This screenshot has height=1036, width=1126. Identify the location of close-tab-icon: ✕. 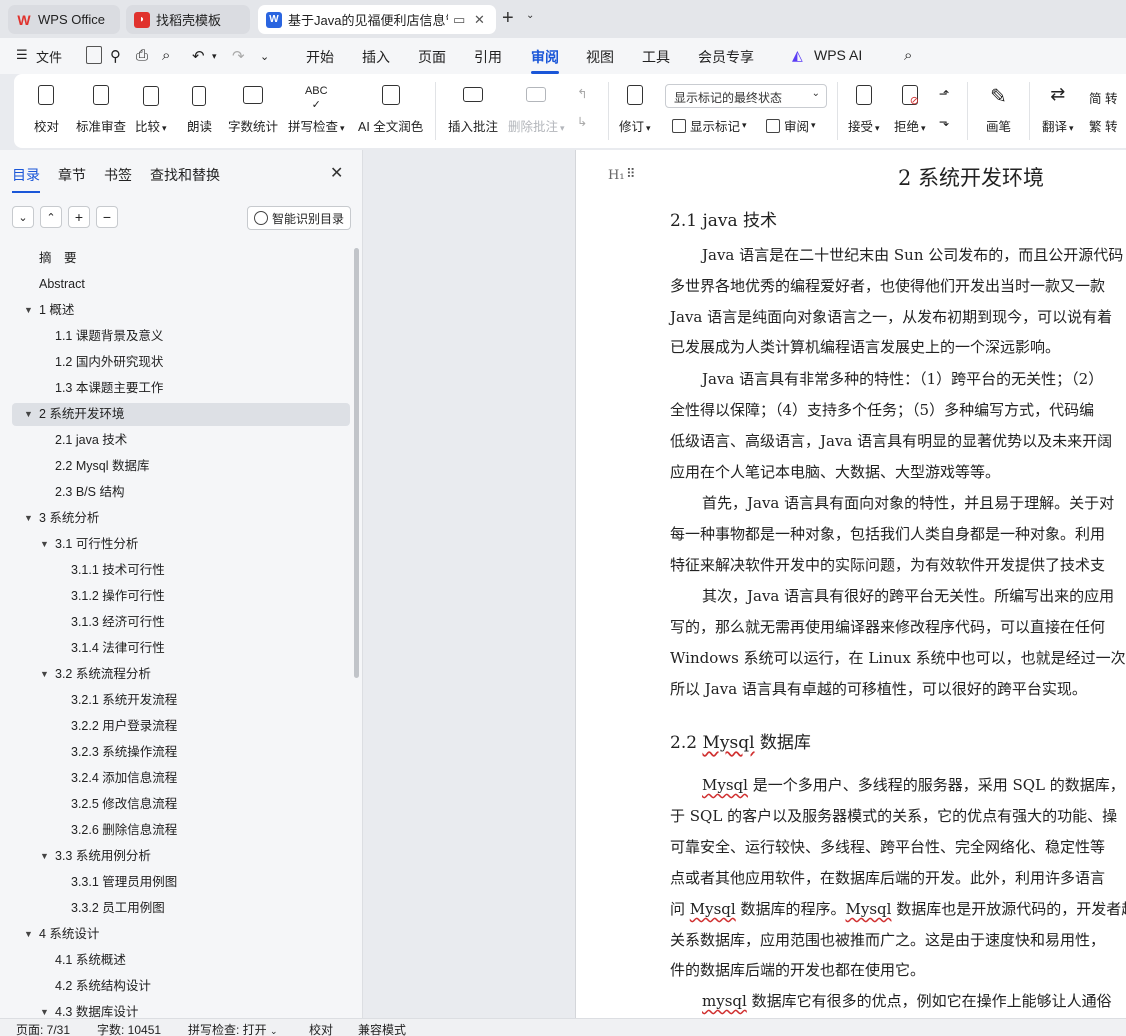
(479, 20).